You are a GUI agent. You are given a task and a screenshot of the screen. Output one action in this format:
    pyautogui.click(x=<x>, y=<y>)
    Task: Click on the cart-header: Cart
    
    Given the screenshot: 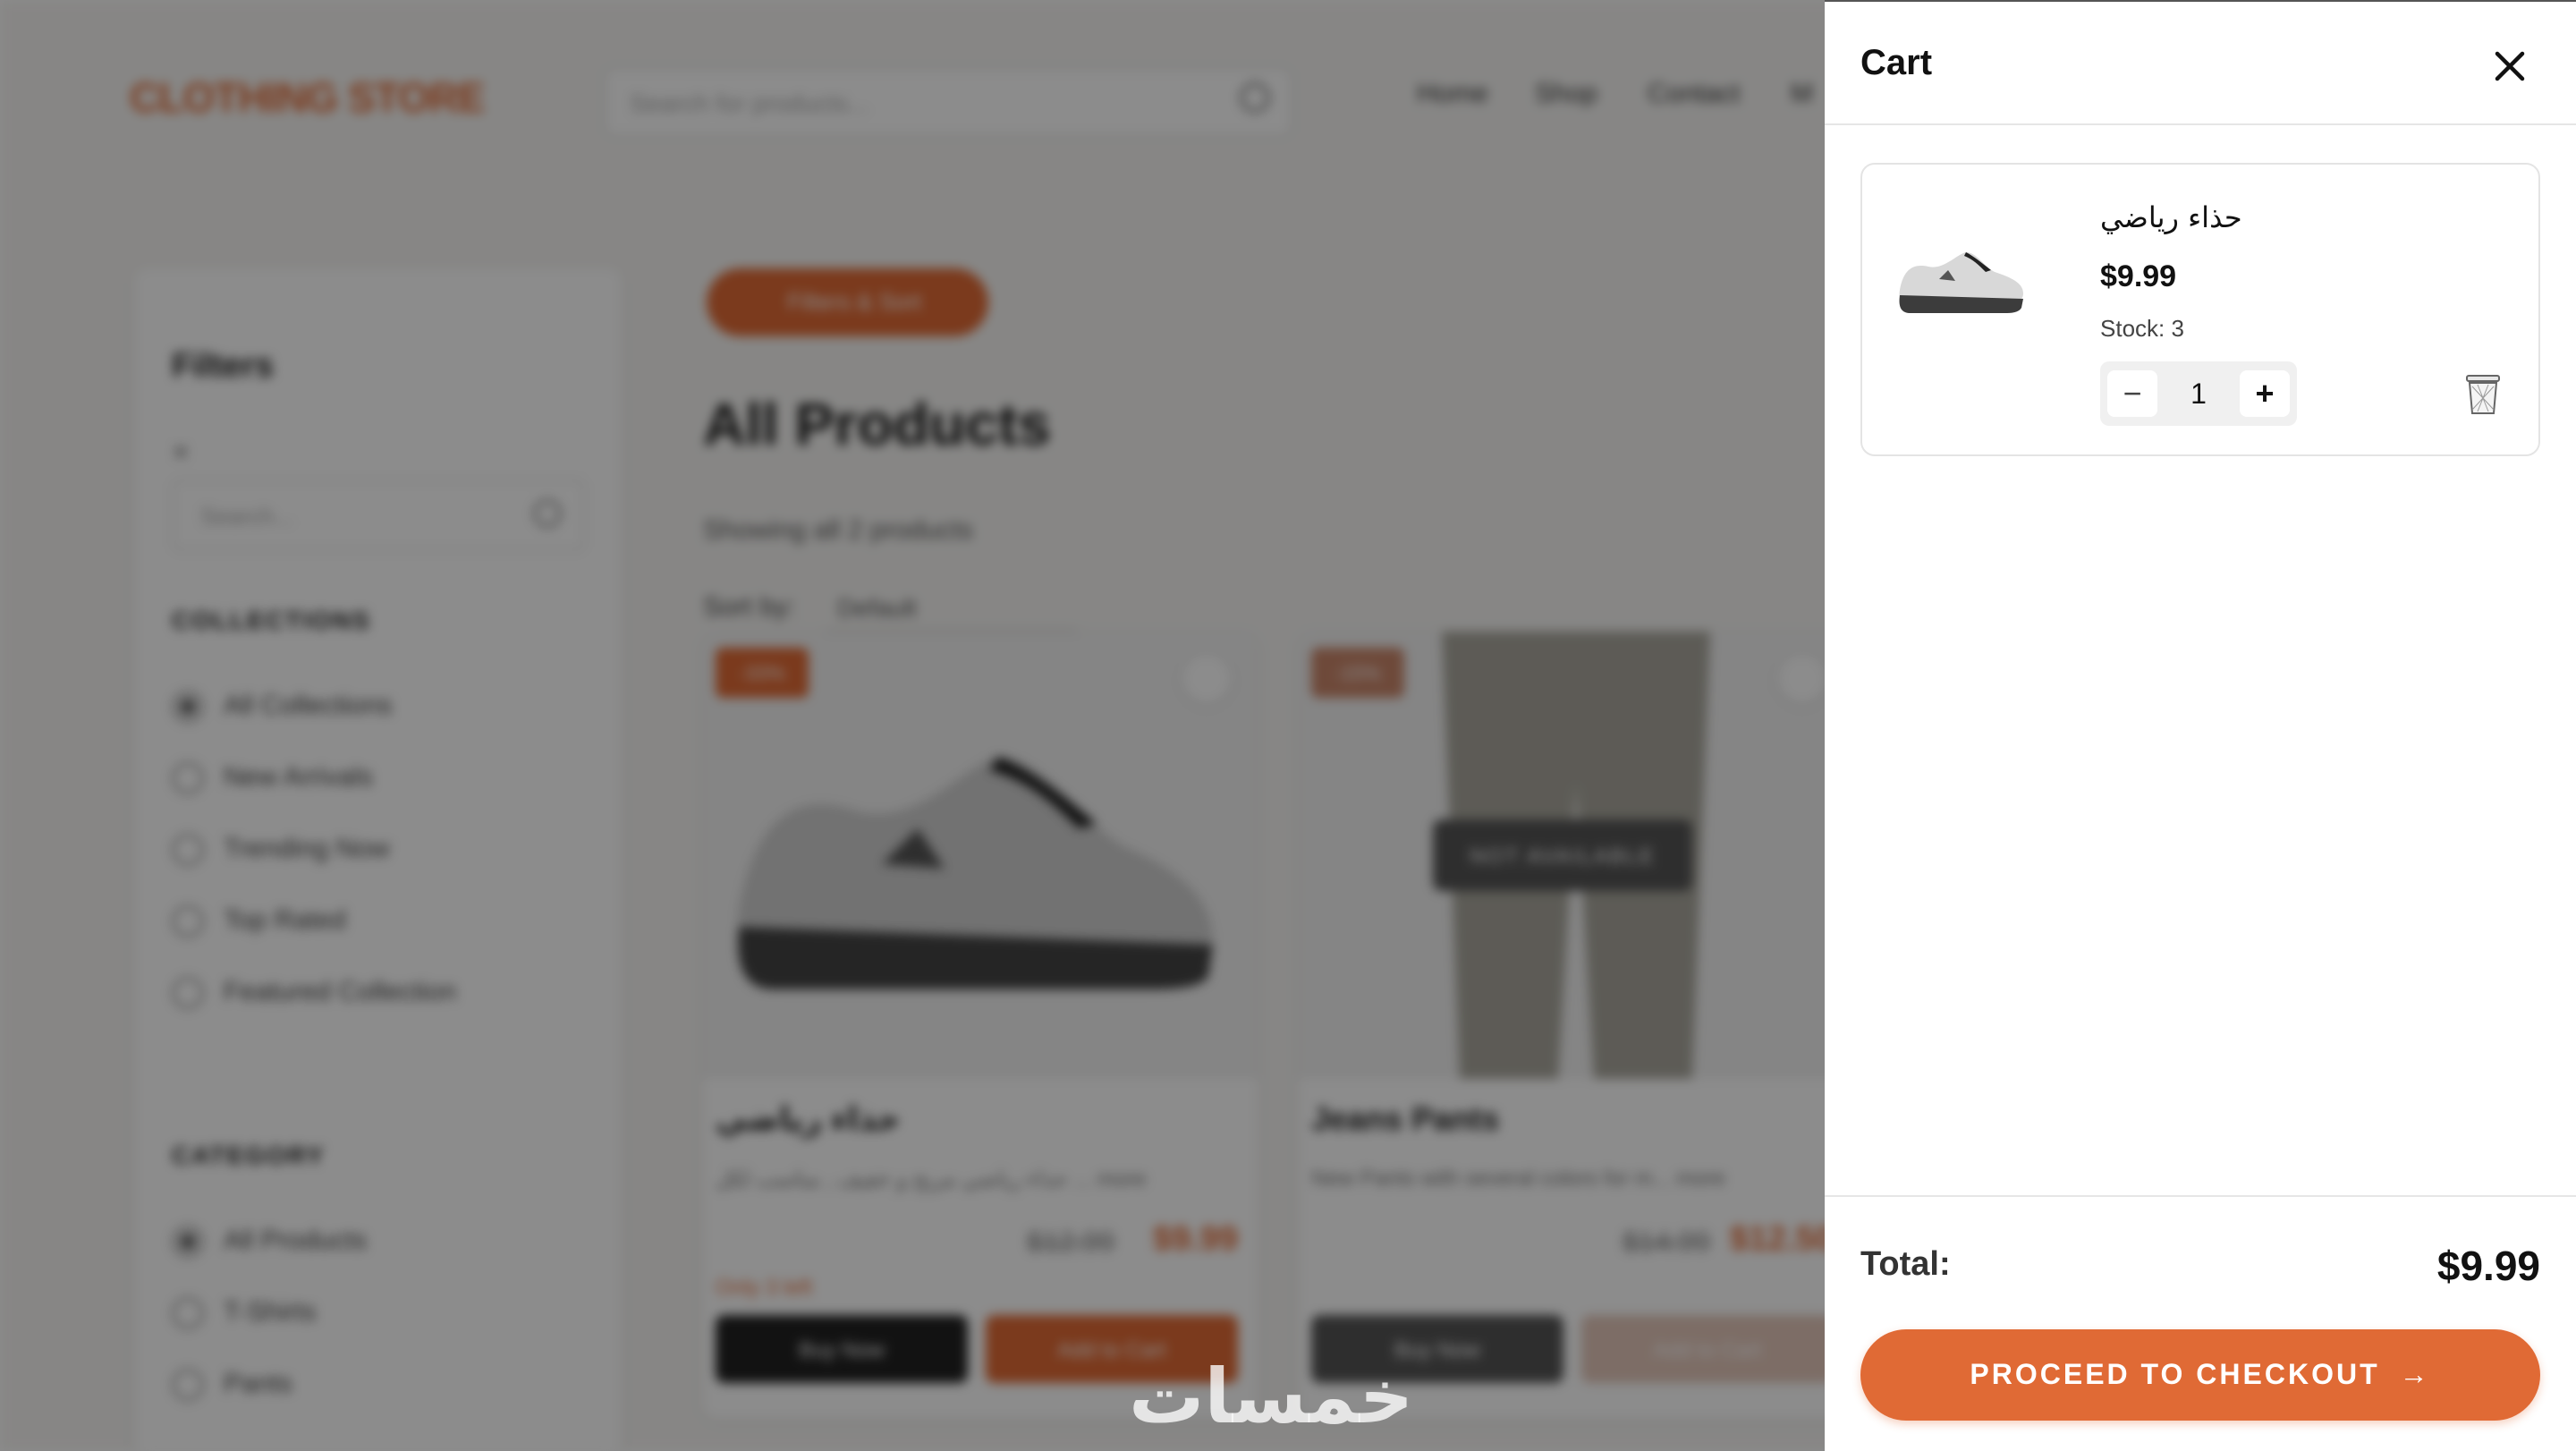 What is the action you would take?
    pyautogui.click(x=2200, y=64)
    